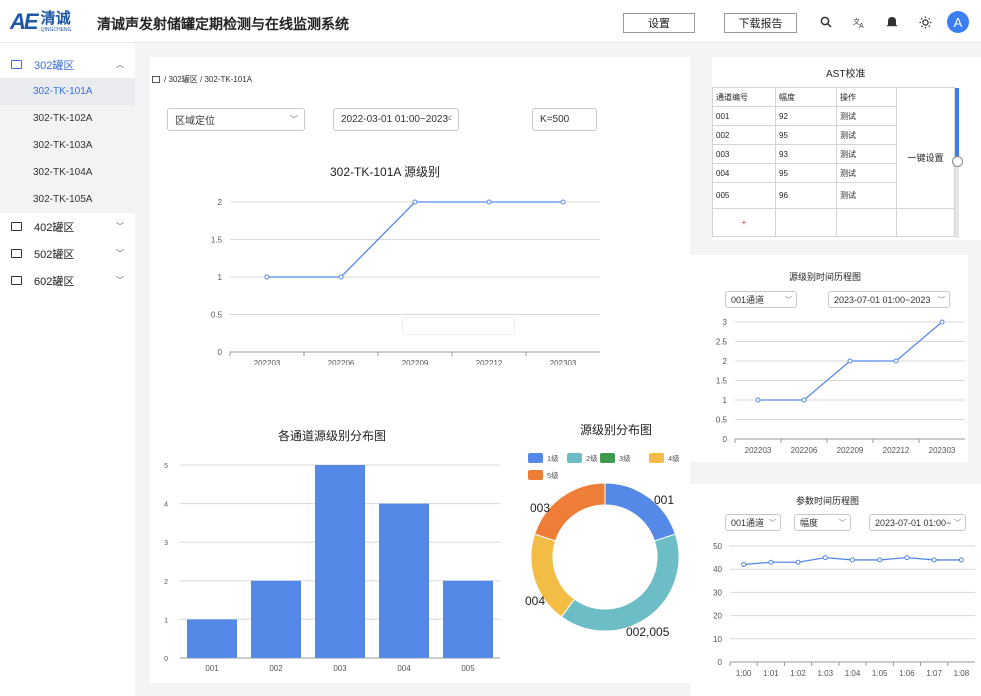 This screenshot has height=696, width=981. I want to click on sidebar-group-602: 602罐区 ﹀, so click(67, 280).